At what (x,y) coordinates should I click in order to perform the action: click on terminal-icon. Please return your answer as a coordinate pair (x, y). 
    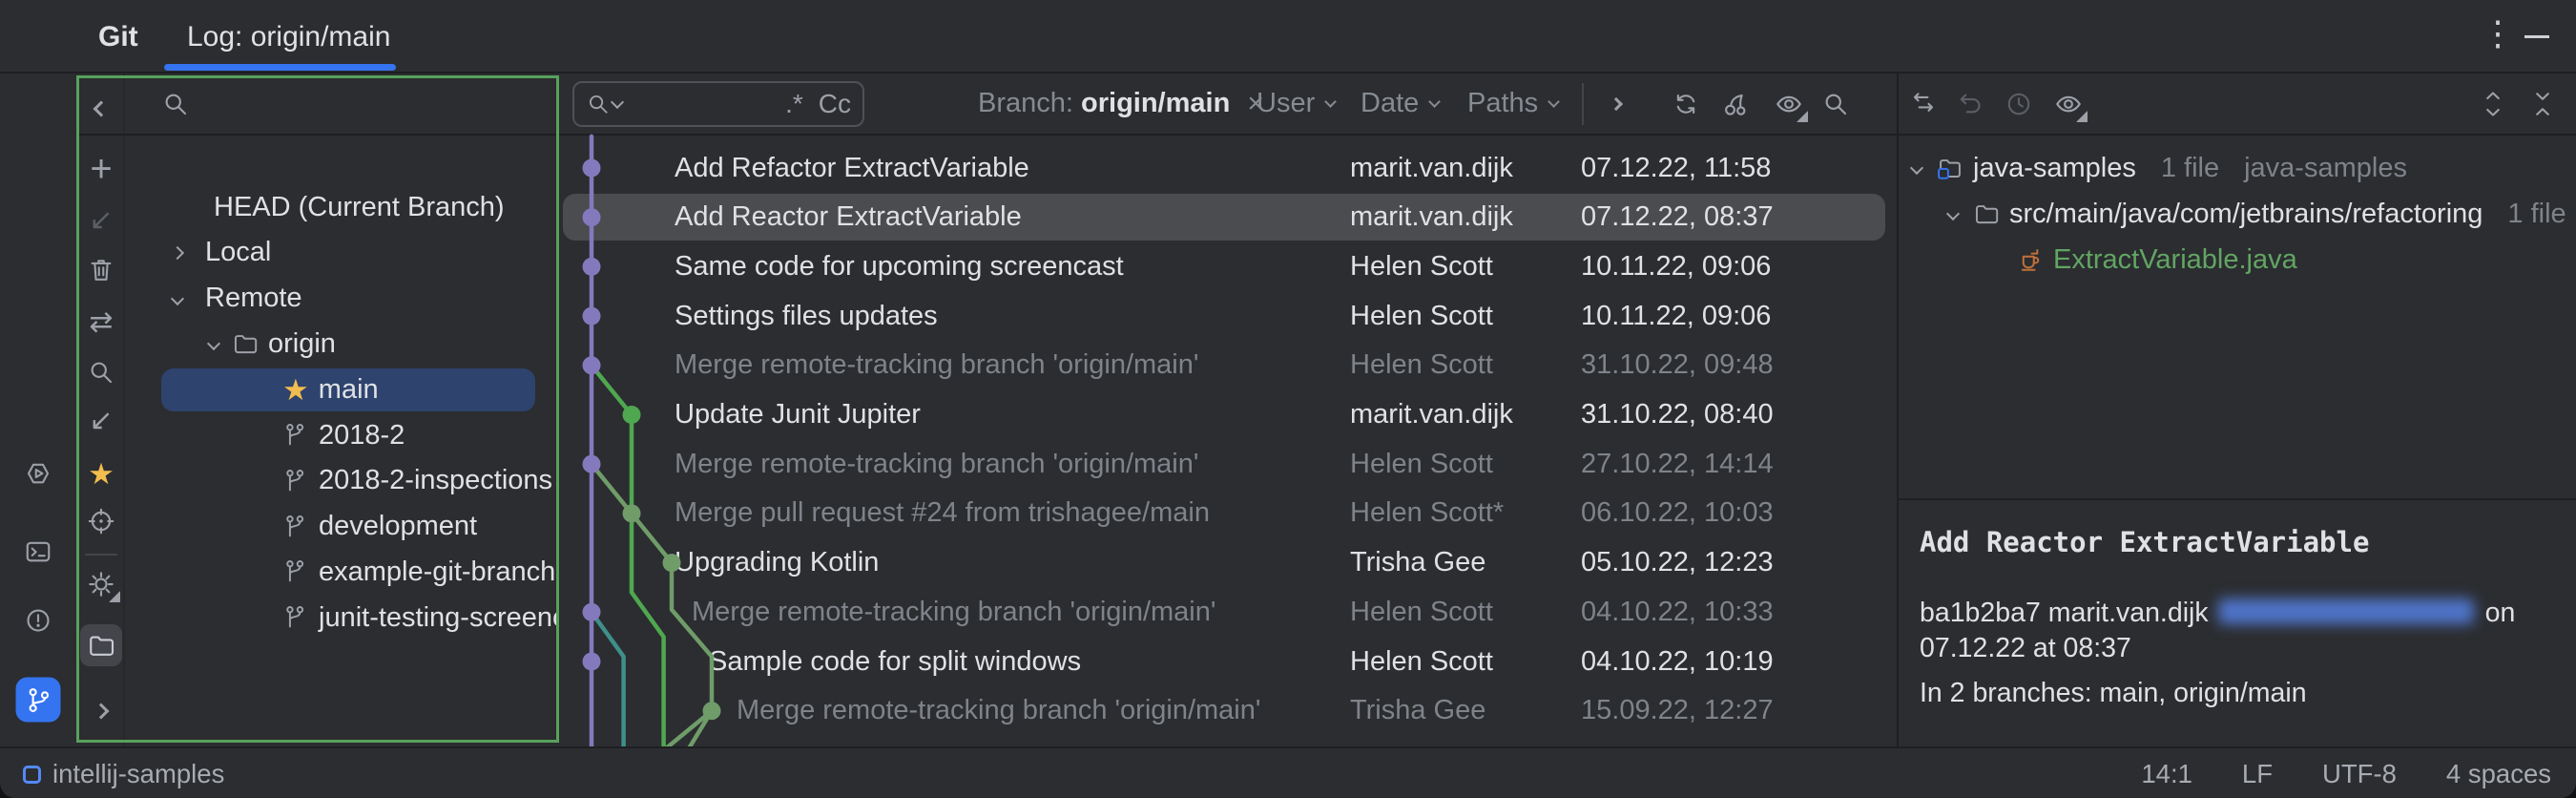
    Looking at the image, I should click on (38, 552).